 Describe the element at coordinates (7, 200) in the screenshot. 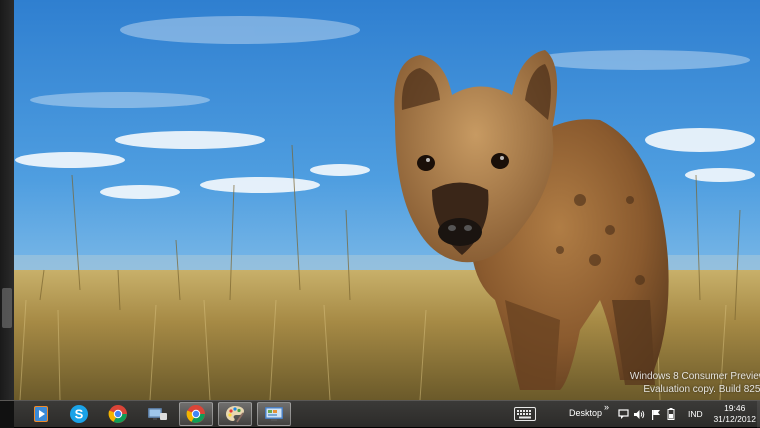

I see `left-screen-edge` at that location.